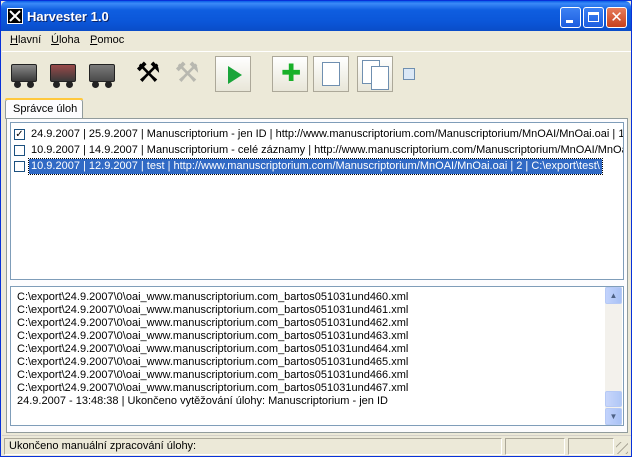  Describe the element at coordinates (253, 446) in the screenshot. I see `status-message: Ukončeno manuální zpracování úlohy:` at that location.